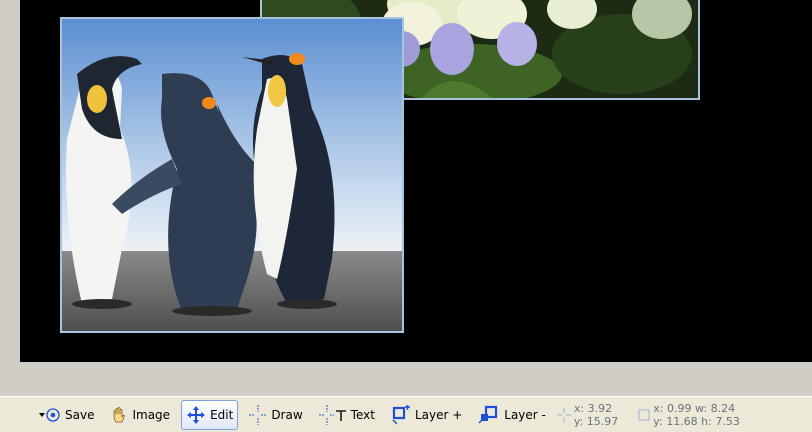 The width and height of the screenshot is (812, 432). I want to click on draw-label: Draw, so click(287, 414).